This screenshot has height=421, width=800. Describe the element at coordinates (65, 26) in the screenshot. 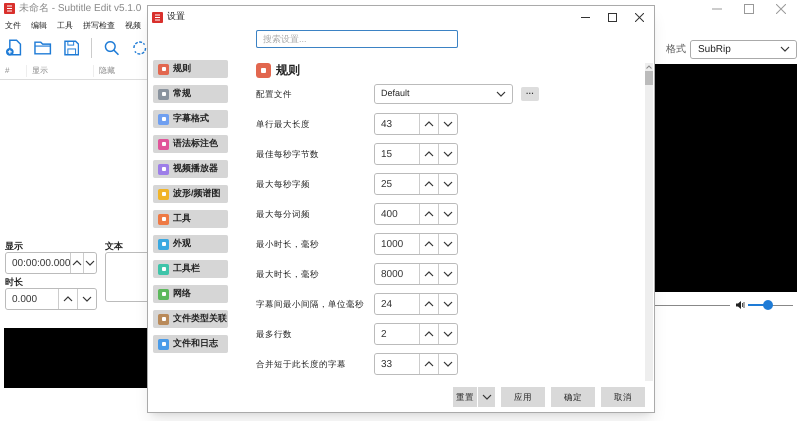

I see `menu-item: 工具` at that location.